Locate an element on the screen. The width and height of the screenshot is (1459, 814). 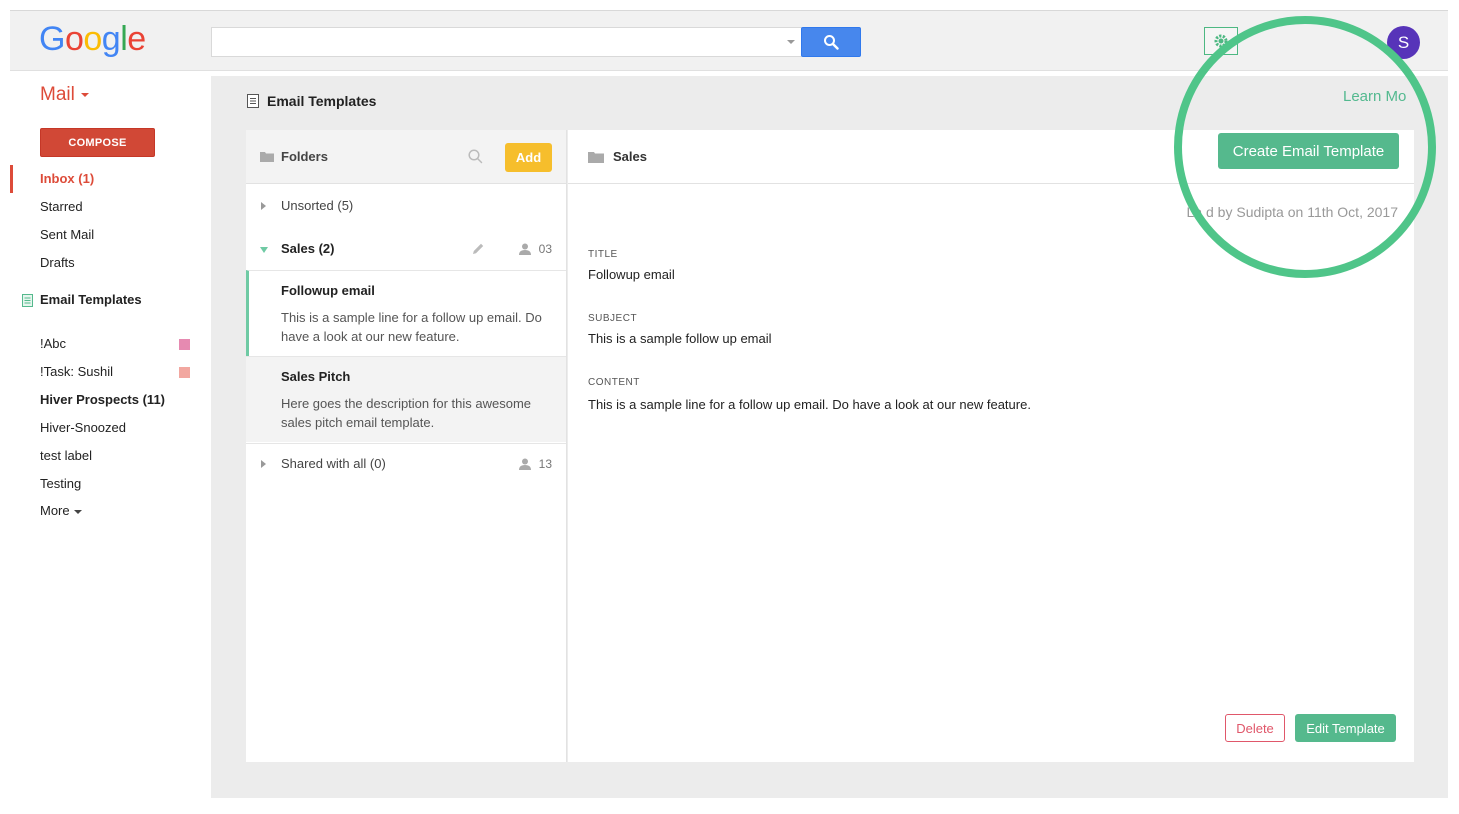
logo-letter: G is located at coordinates (52, 39).